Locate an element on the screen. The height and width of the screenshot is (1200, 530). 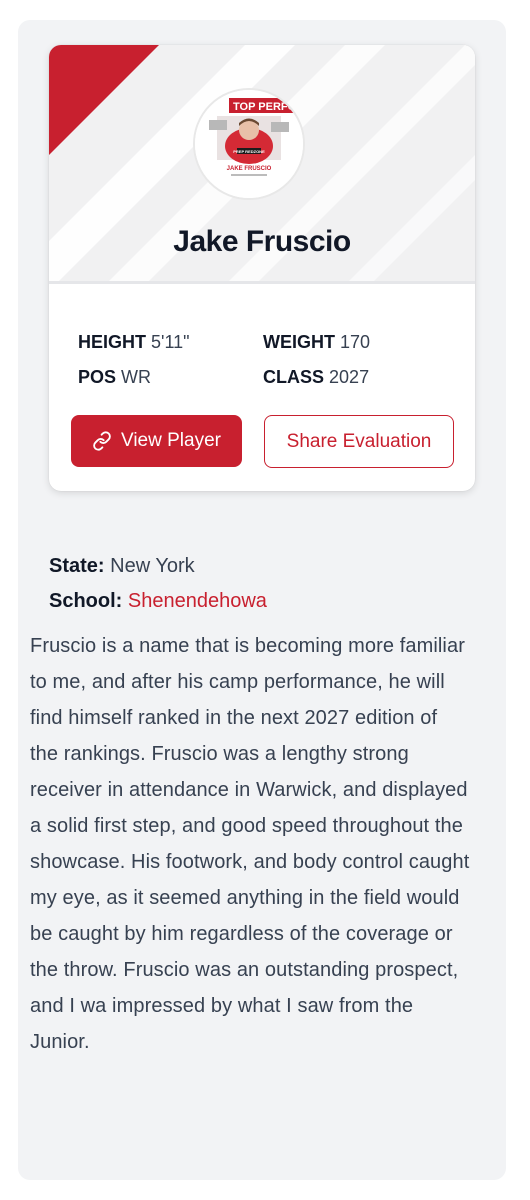
stat-height: HEIGHT 5'11" is located at coordinates (134, 342).